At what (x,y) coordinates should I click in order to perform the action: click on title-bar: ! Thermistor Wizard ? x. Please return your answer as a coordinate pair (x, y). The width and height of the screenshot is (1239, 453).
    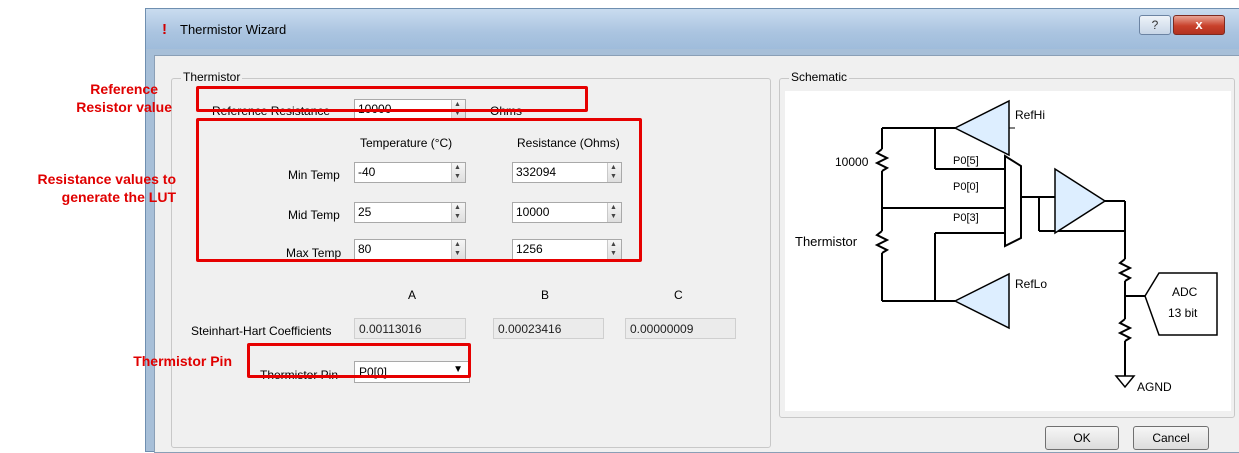
    Looking at the image, I should click on (692, 29).